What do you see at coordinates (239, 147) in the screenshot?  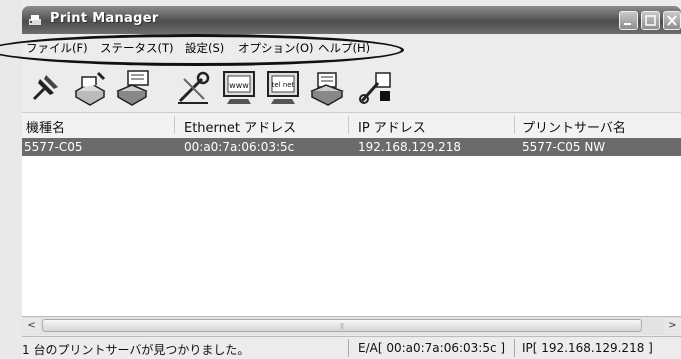 I see `cell-ethernet: 00:a0:7a:06:03:5c` at bounding box center [239, 147].